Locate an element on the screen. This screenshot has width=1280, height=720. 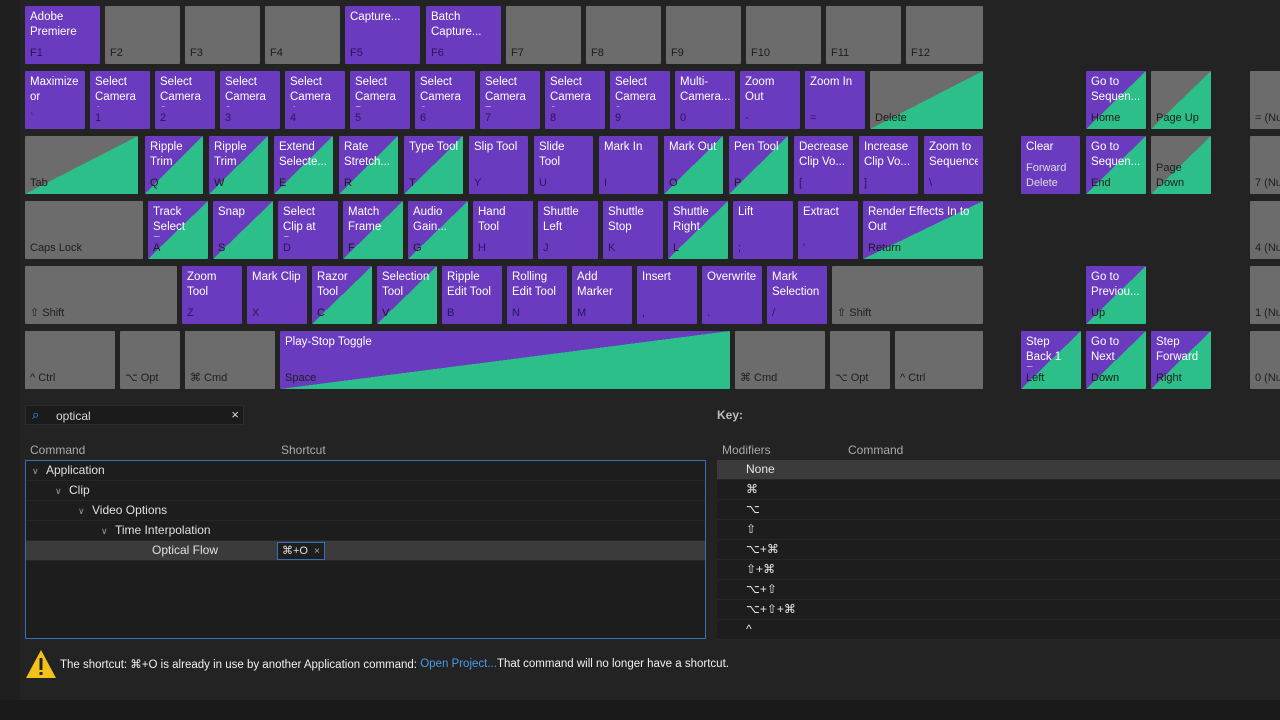
key-3: Select Camera 3 3 is located at coordinates (250, 100).